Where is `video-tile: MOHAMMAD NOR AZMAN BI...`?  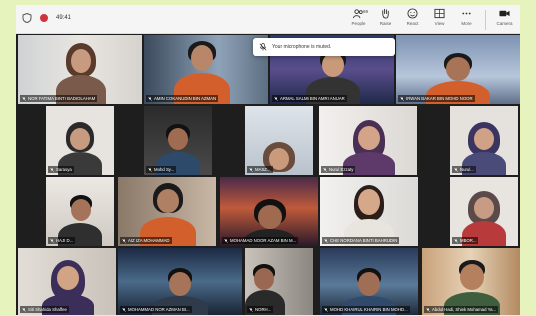 video-tile: MOHAMMAD NOR AZMAN BI... is located at coordinates (180, 281).